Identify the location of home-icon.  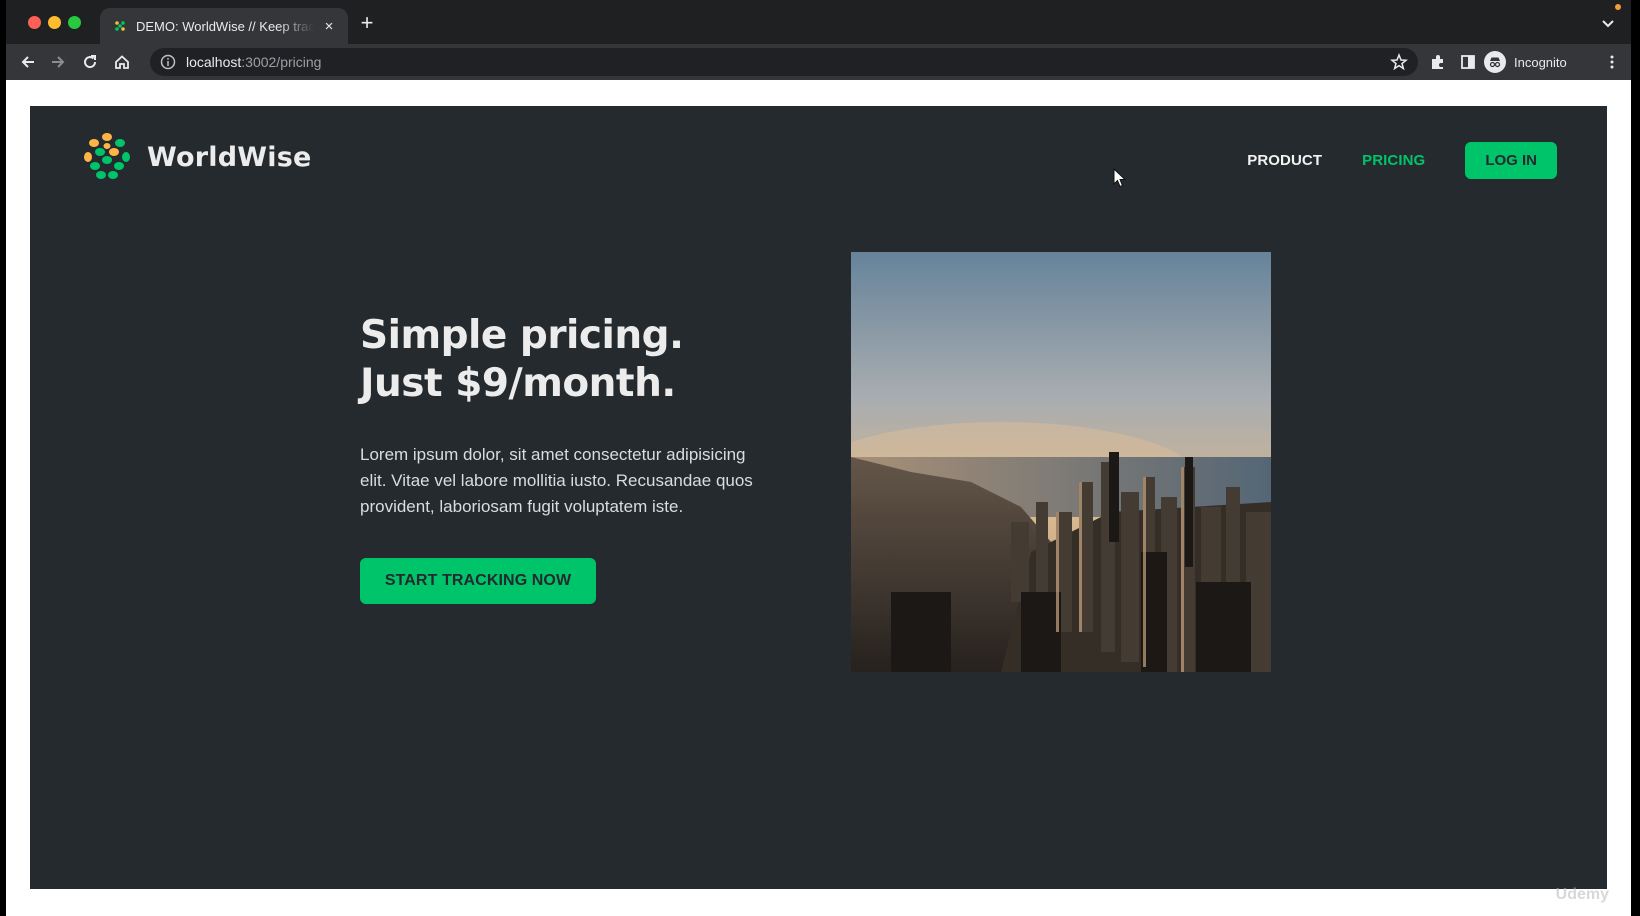
(122, 62).